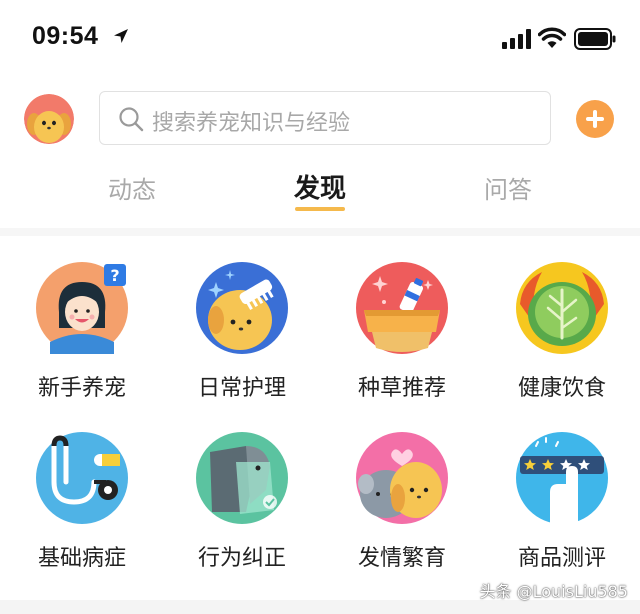 The height and width of the screenshot is (614, 640). What do you see at coordinates (82, 308) in the screenshot?
I see `new-owner-icon: ?` at bounding box center [82, 308].